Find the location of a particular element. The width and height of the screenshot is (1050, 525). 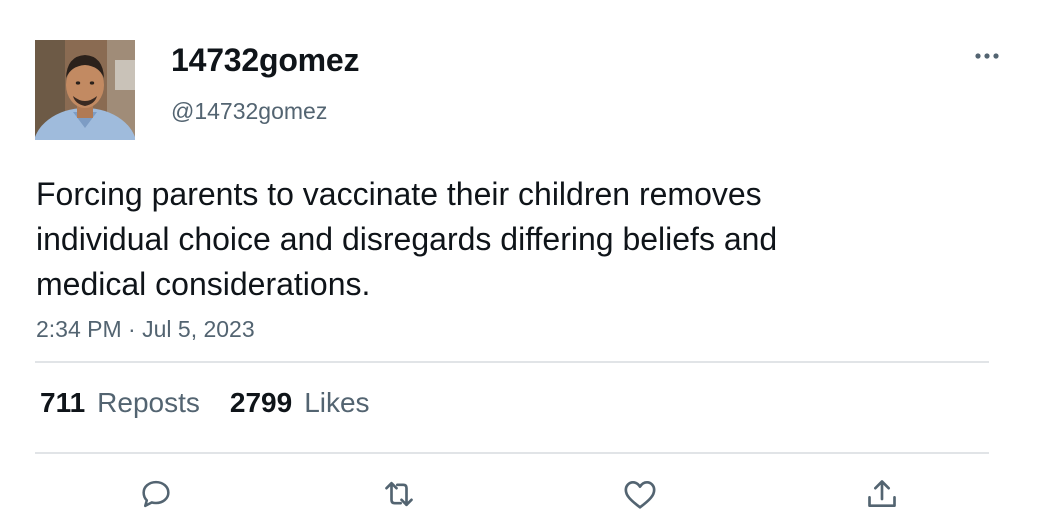

tweet-time: 2:34 PM is located at coordinates (79, 329).